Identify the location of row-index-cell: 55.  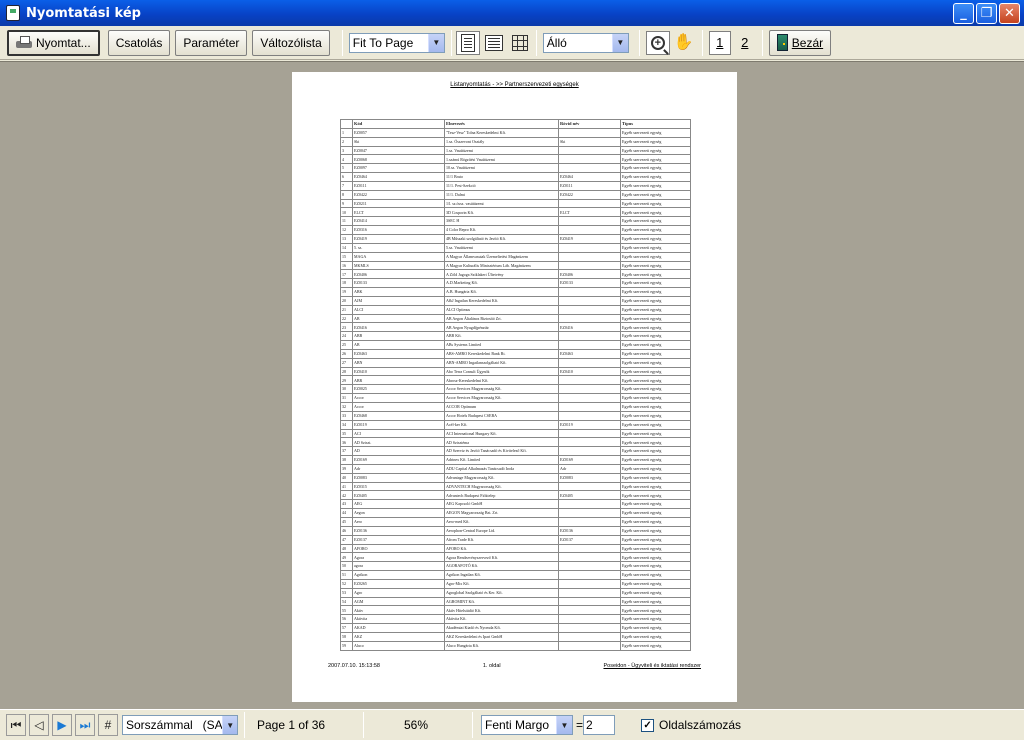
(346, 610).